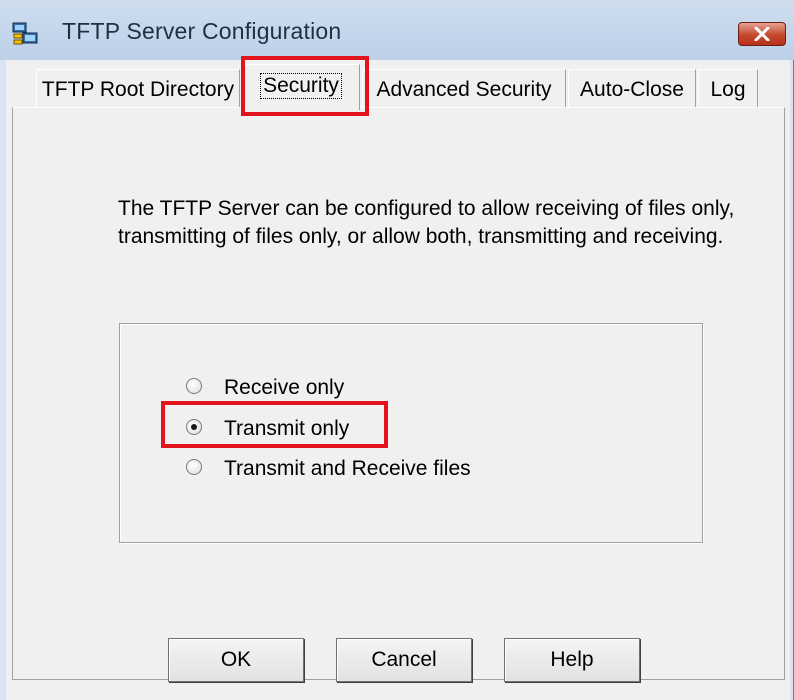  I want to click on radio-label: Transmit and Receive files, so click(347, 468).